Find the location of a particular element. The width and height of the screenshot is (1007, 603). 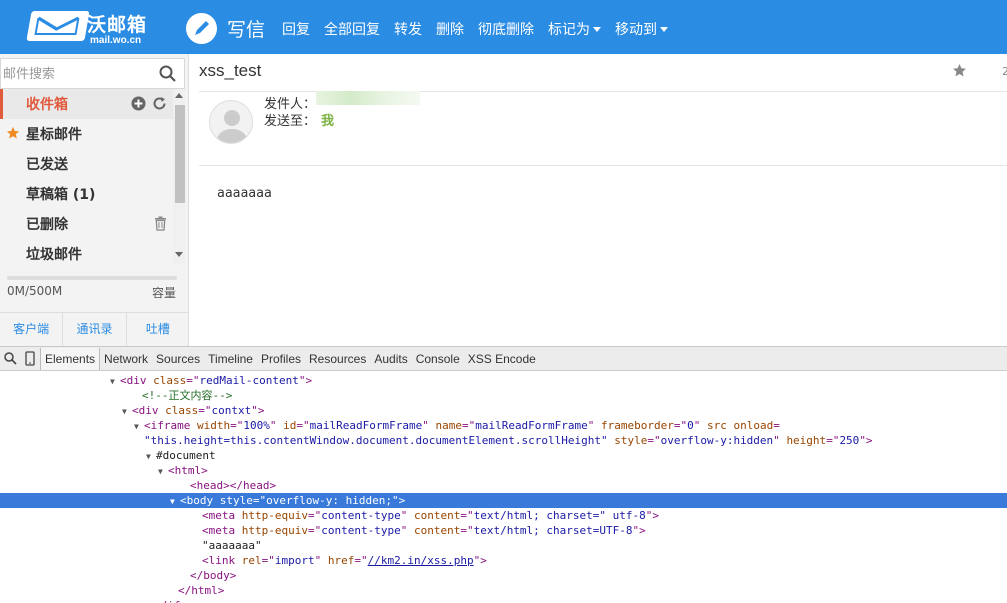

scroll-up-arrow-icon is located at coordinates (179, 95).